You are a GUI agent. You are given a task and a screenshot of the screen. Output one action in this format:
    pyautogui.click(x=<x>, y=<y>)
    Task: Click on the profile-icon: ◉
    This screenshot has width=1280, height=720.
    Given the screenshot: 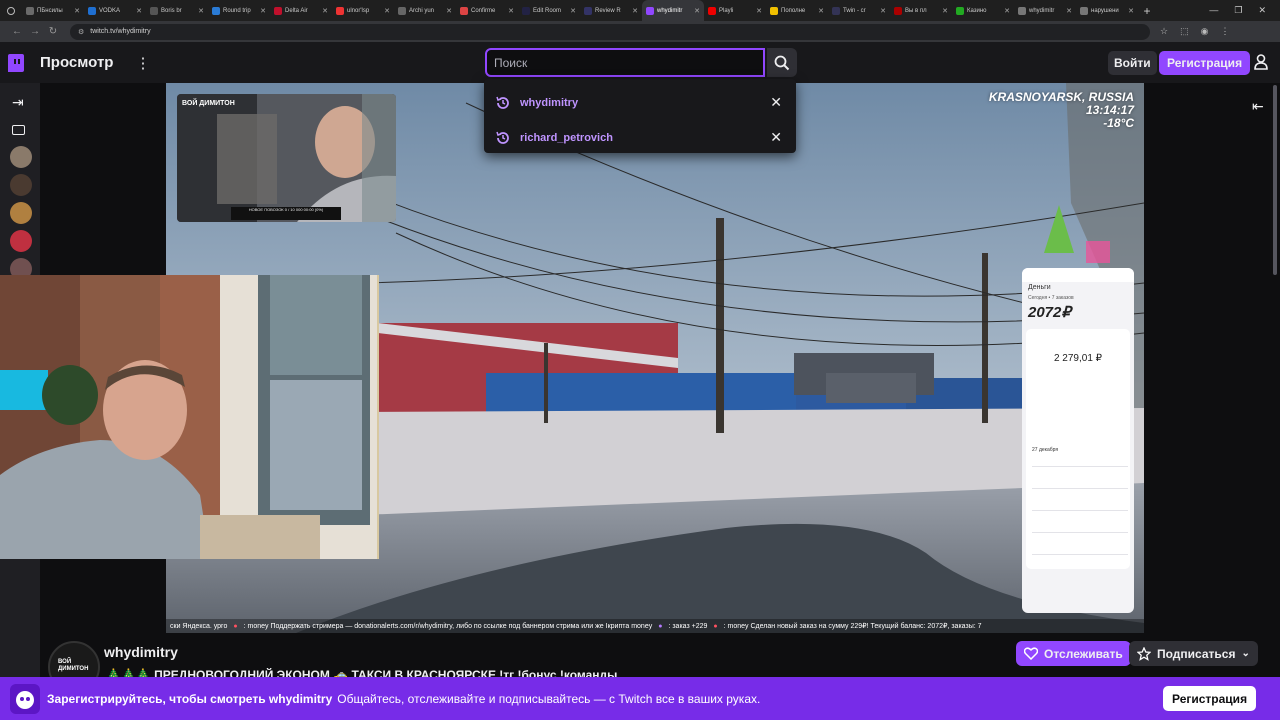 What is the action you would take?
    pyautogui.click(x=1205, y=31)
    